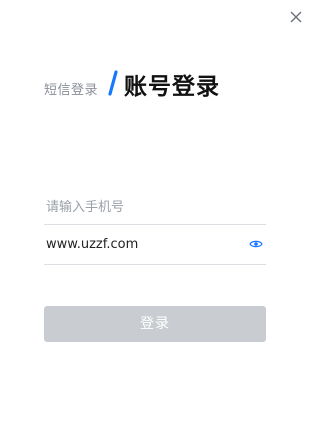 The image size is (320, 440). Describe the element at coordinates (155, 324) in the screenshot. I see `login-button: 登录` at that location.